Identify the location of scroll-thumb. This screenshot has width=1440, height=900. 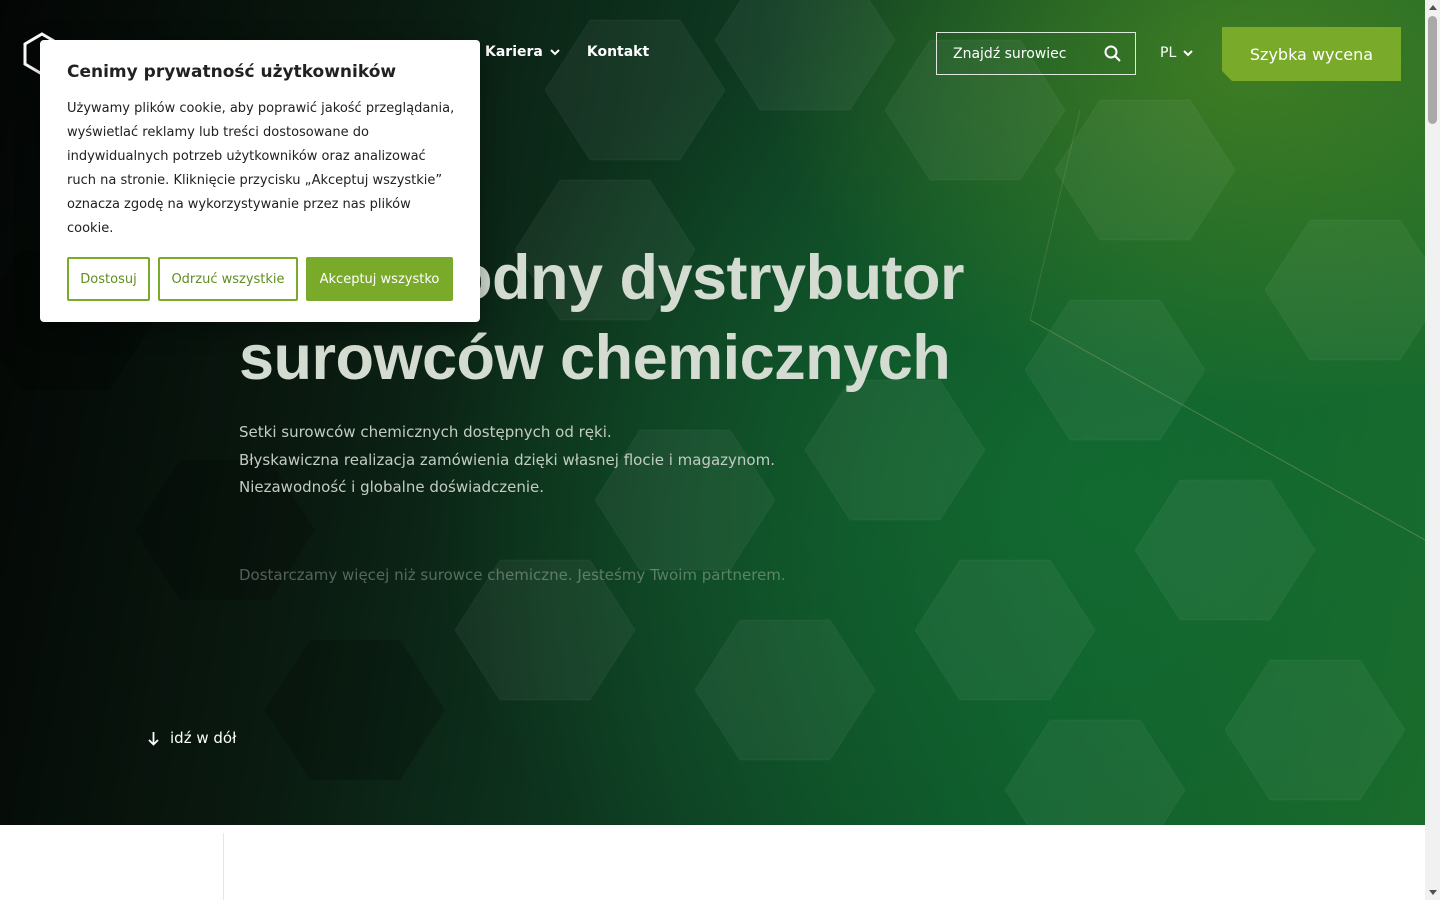
(1432, 70).